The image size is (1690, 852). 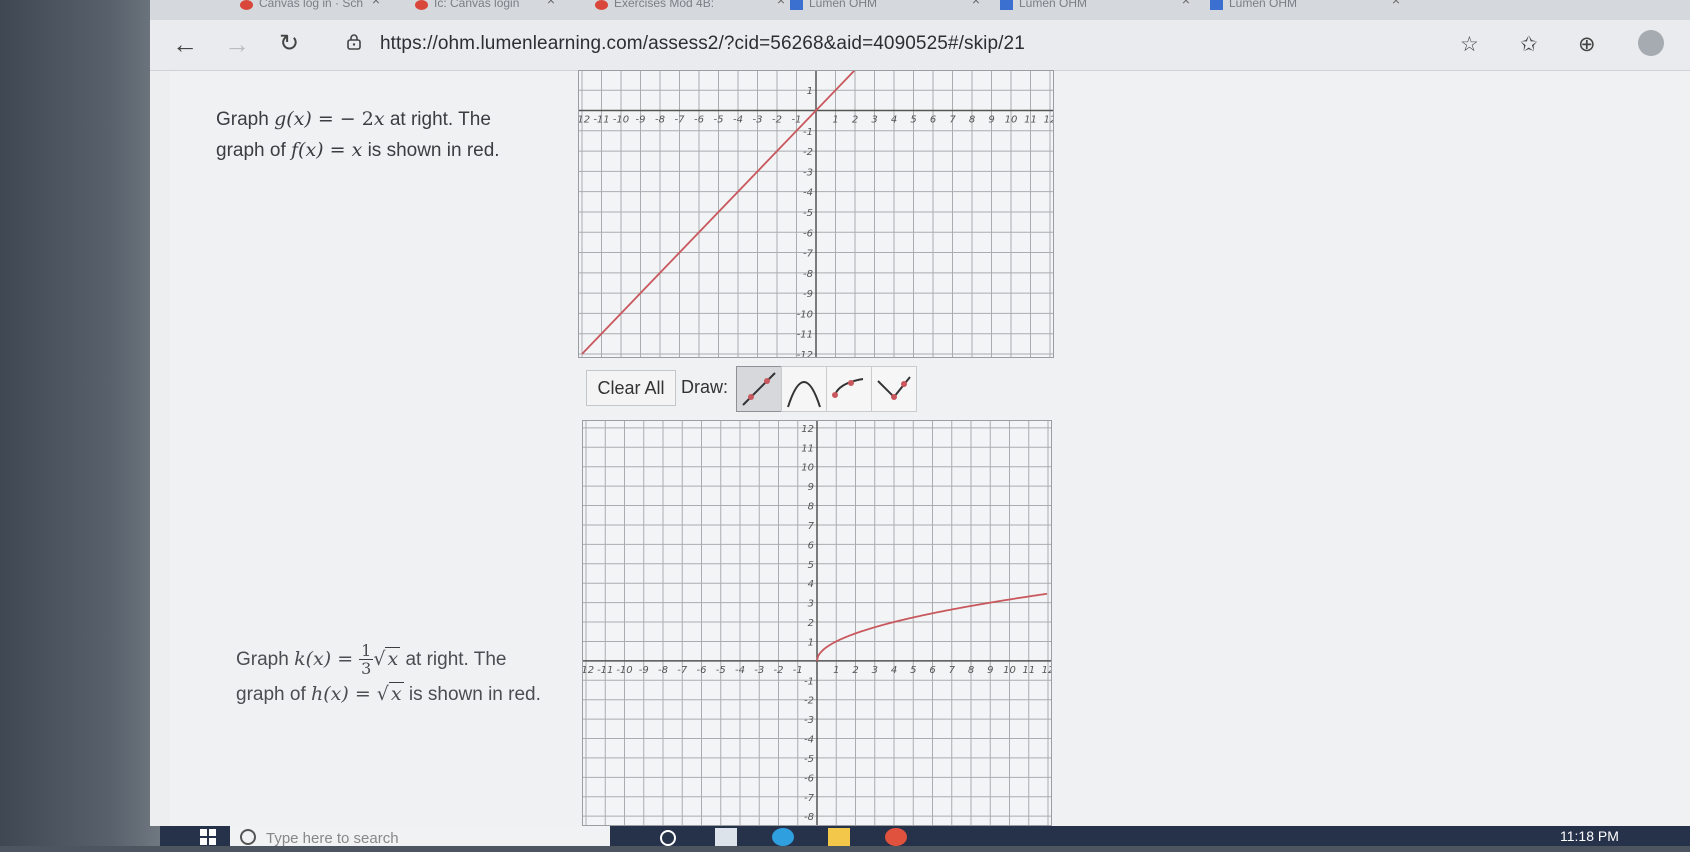 What do you see at coordinates (1589, 836) in the screenshot?
I see `taskbar-clock: 11:18 PM` at bounding box center [1589, 836].